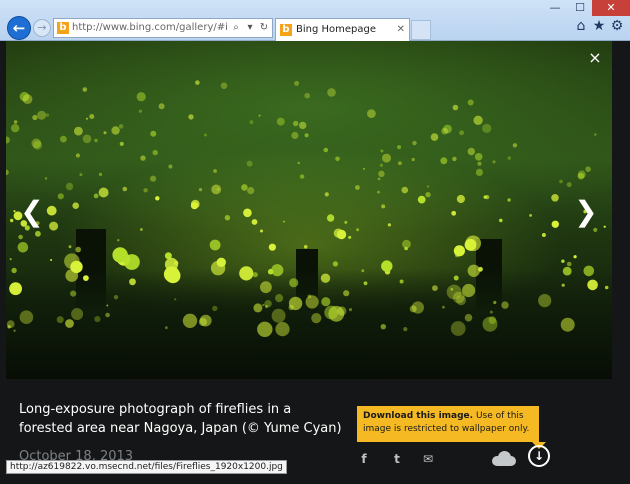 The width and height of the screenshot is (630, 484). What do you see at coordinates (397, 459) in the screenshot?
I see `twitter-icon: t` at bounding box center [397, 459].